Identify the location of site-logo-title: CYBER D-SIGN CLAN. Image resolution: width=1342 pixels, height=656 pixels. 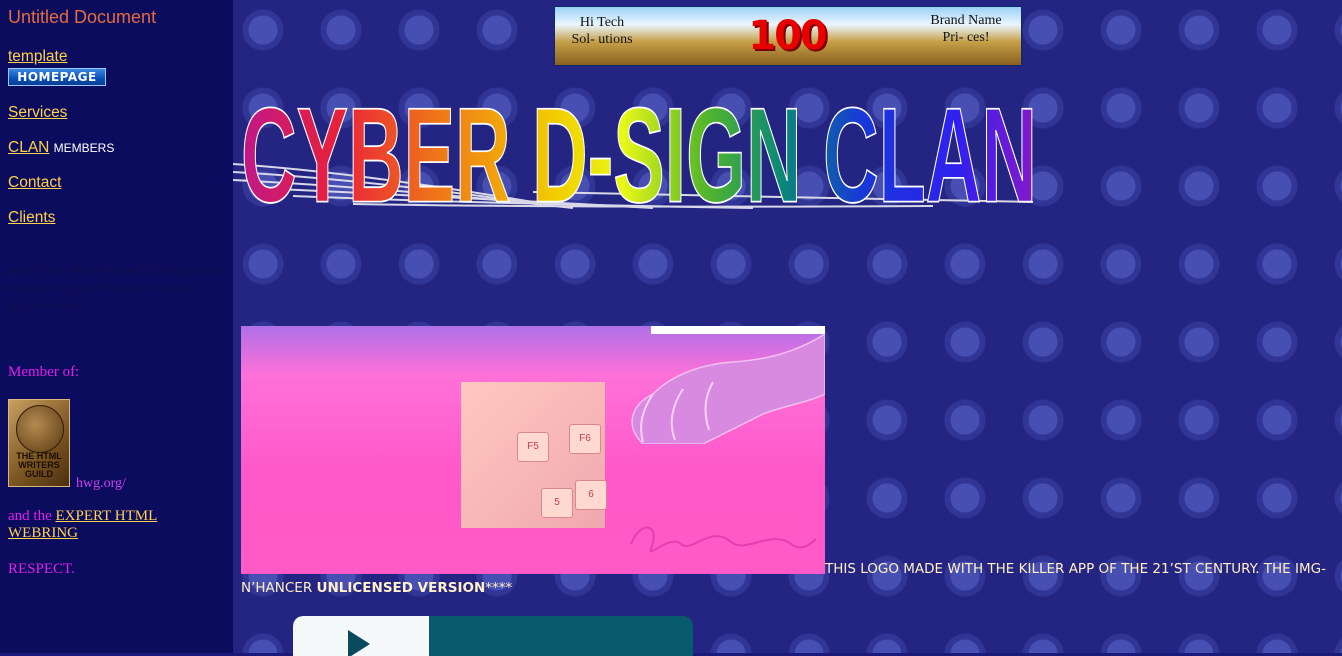
(639, 142).